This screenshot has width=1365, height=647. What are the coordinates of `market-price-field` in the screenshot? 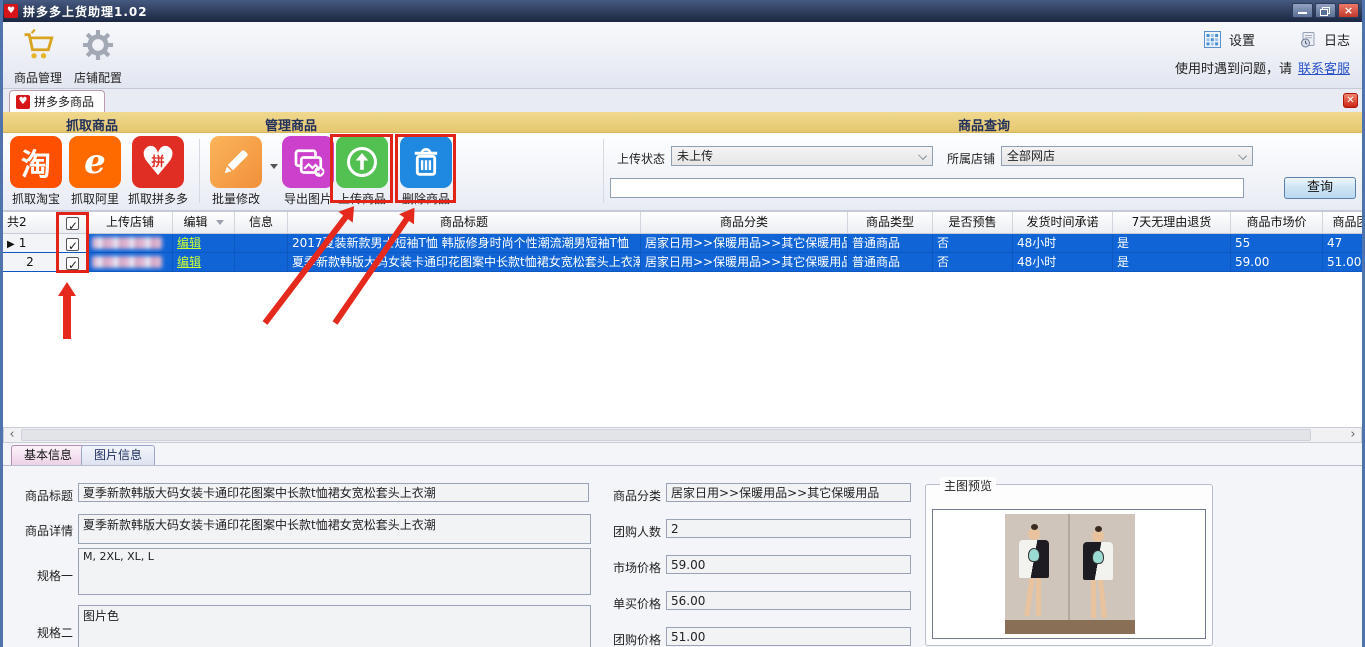 It's located at (788, 564).